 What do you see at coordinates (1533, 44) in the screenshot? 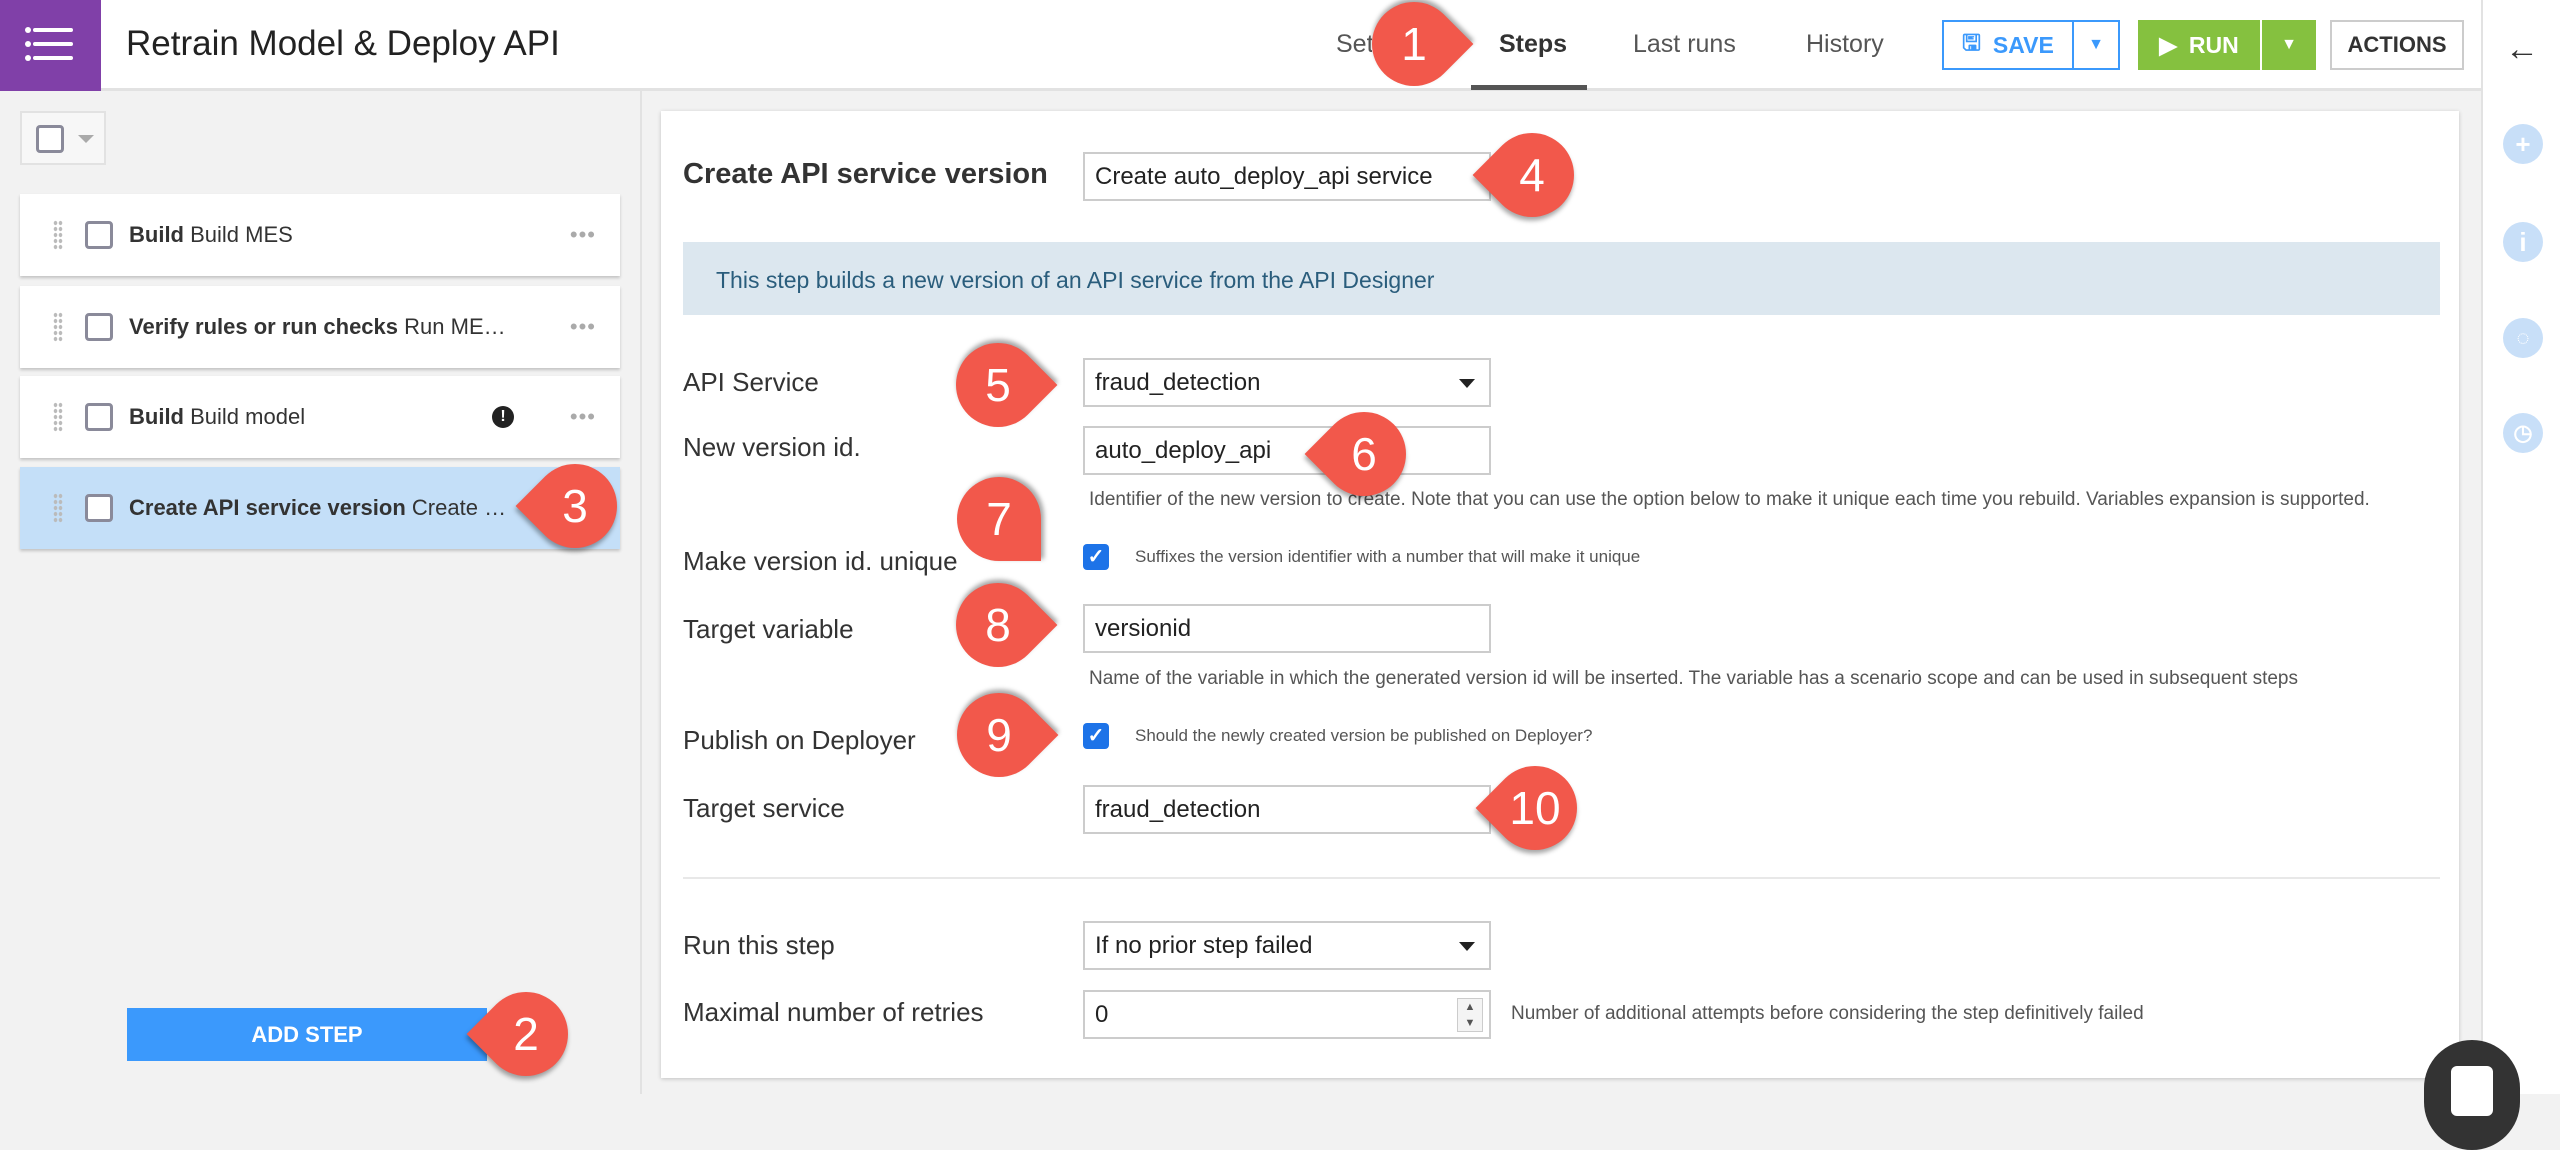
I see `tab-steps: Steps` at bounding box center [1533, 44].